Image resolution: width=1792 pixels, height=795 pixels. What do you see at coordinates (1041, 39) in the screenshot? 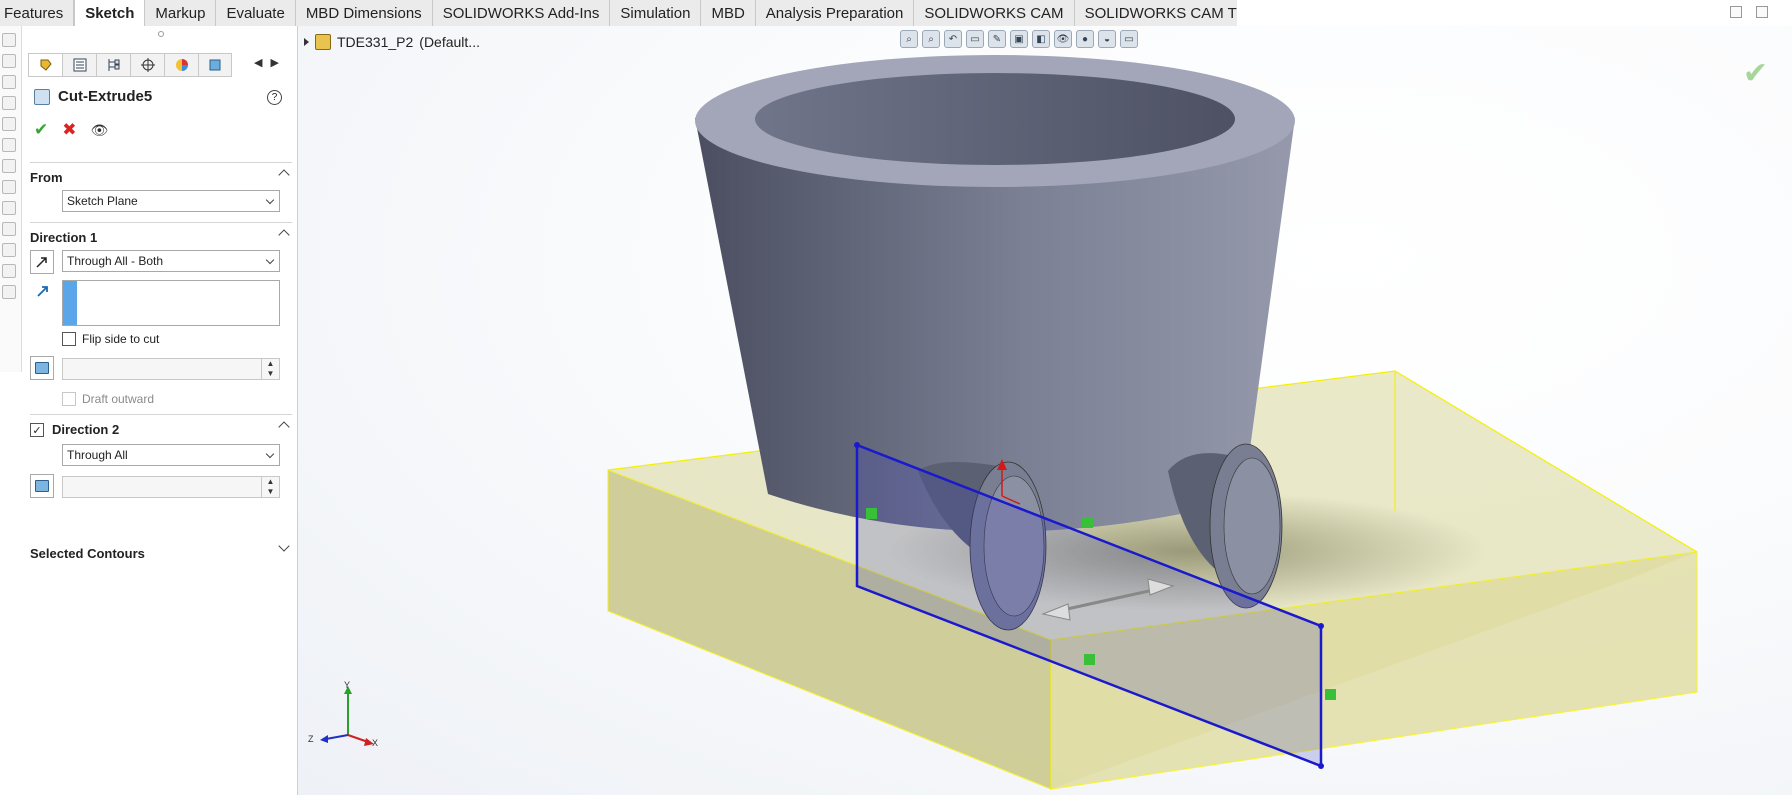
I see `display-style-icon: ◧` at bounding box center [1041, 39].